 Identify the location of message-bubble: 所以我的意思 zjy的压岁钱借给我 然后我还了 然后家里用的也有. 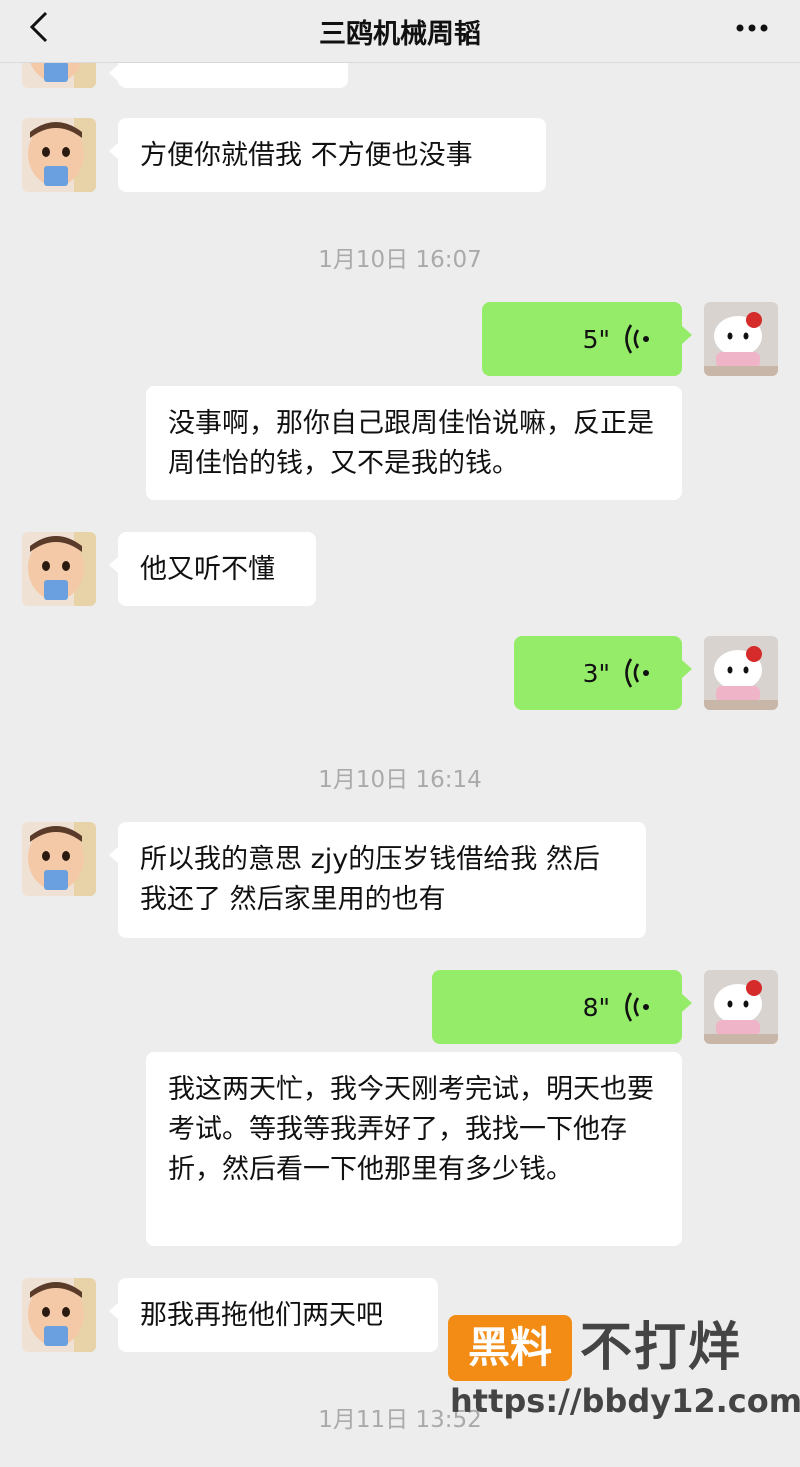
(377, 880).